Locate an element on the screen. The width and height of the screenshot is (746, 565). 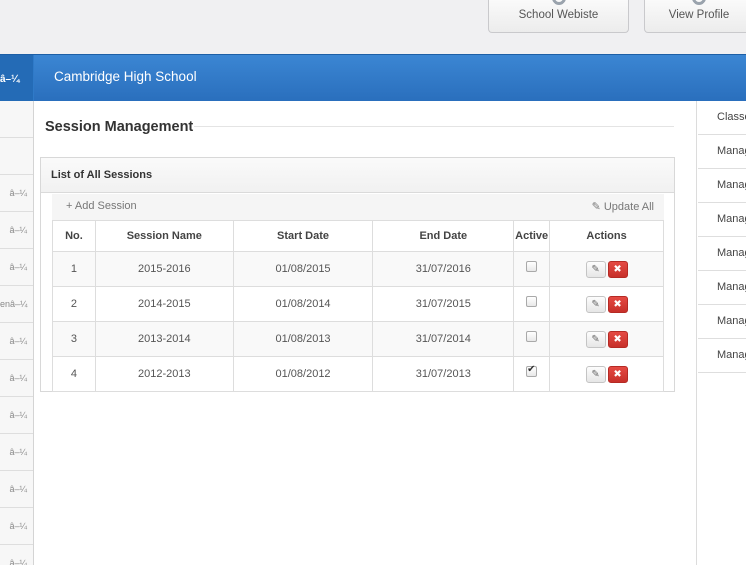
table-row: 2 2014-2015 01/08/2014 31/07/2015 ✎ ✖ is located at coordinates (358, 304).